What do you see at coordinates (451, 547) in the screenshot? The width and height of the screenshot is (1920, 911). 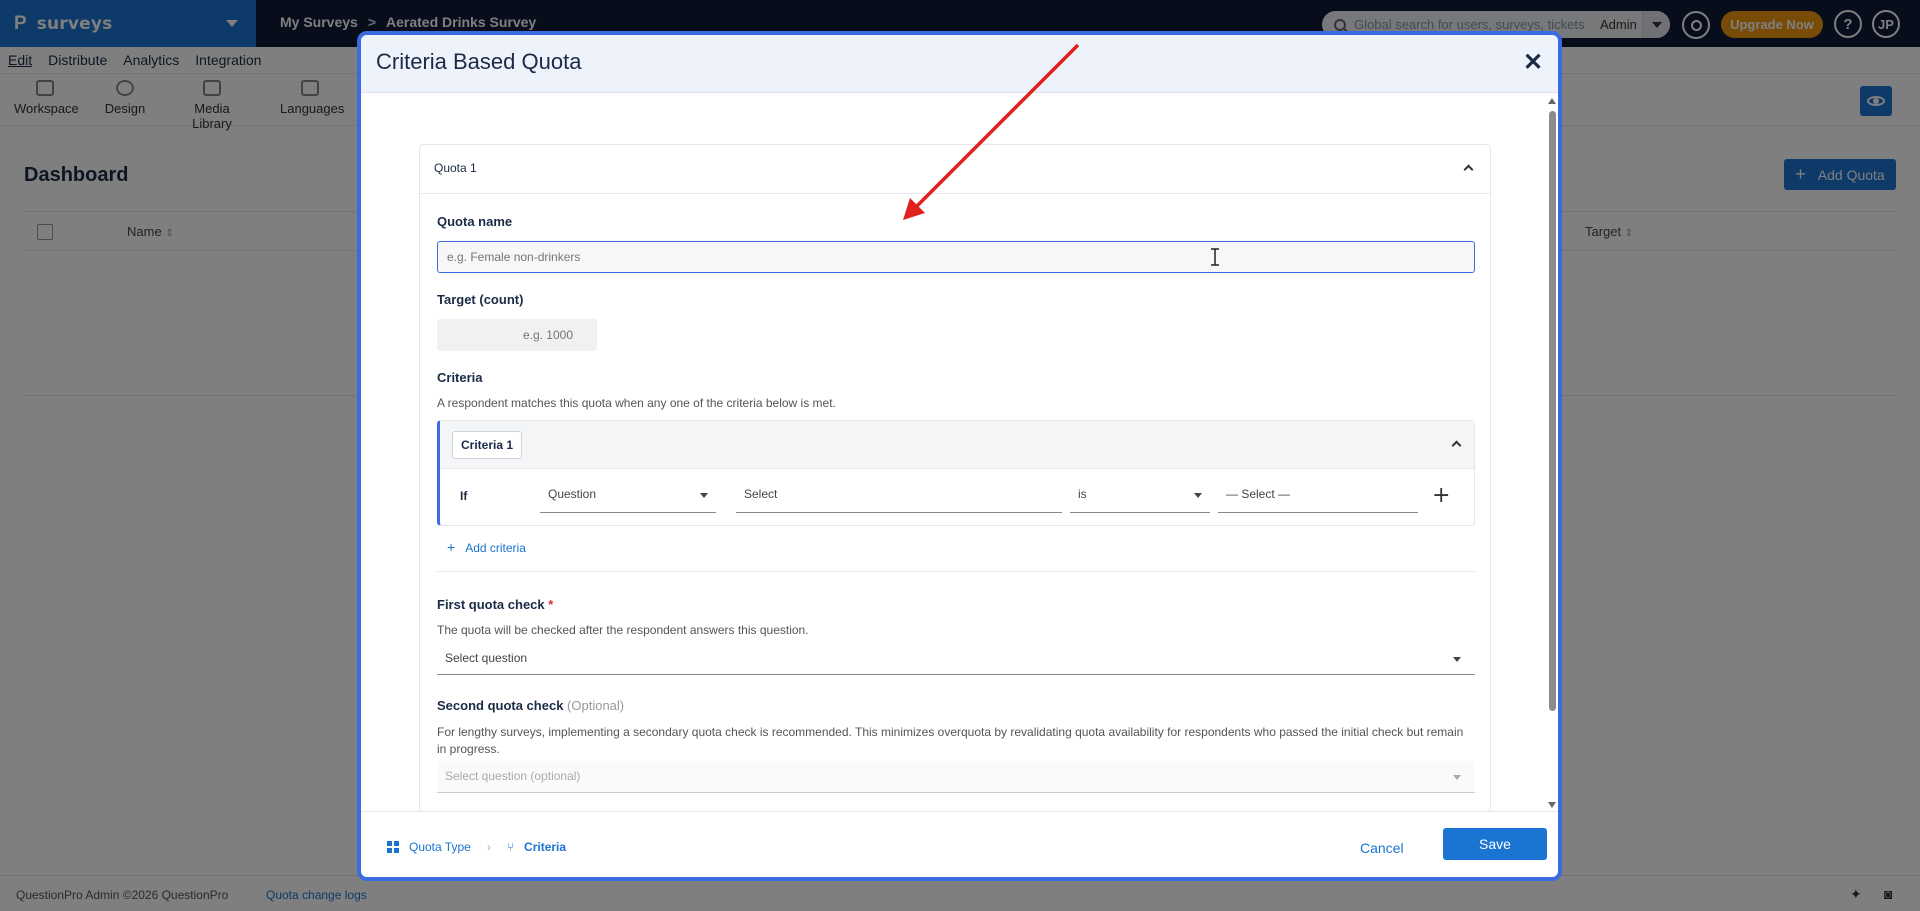 I see `plus-icon: +` at bounding box center [451, 547].